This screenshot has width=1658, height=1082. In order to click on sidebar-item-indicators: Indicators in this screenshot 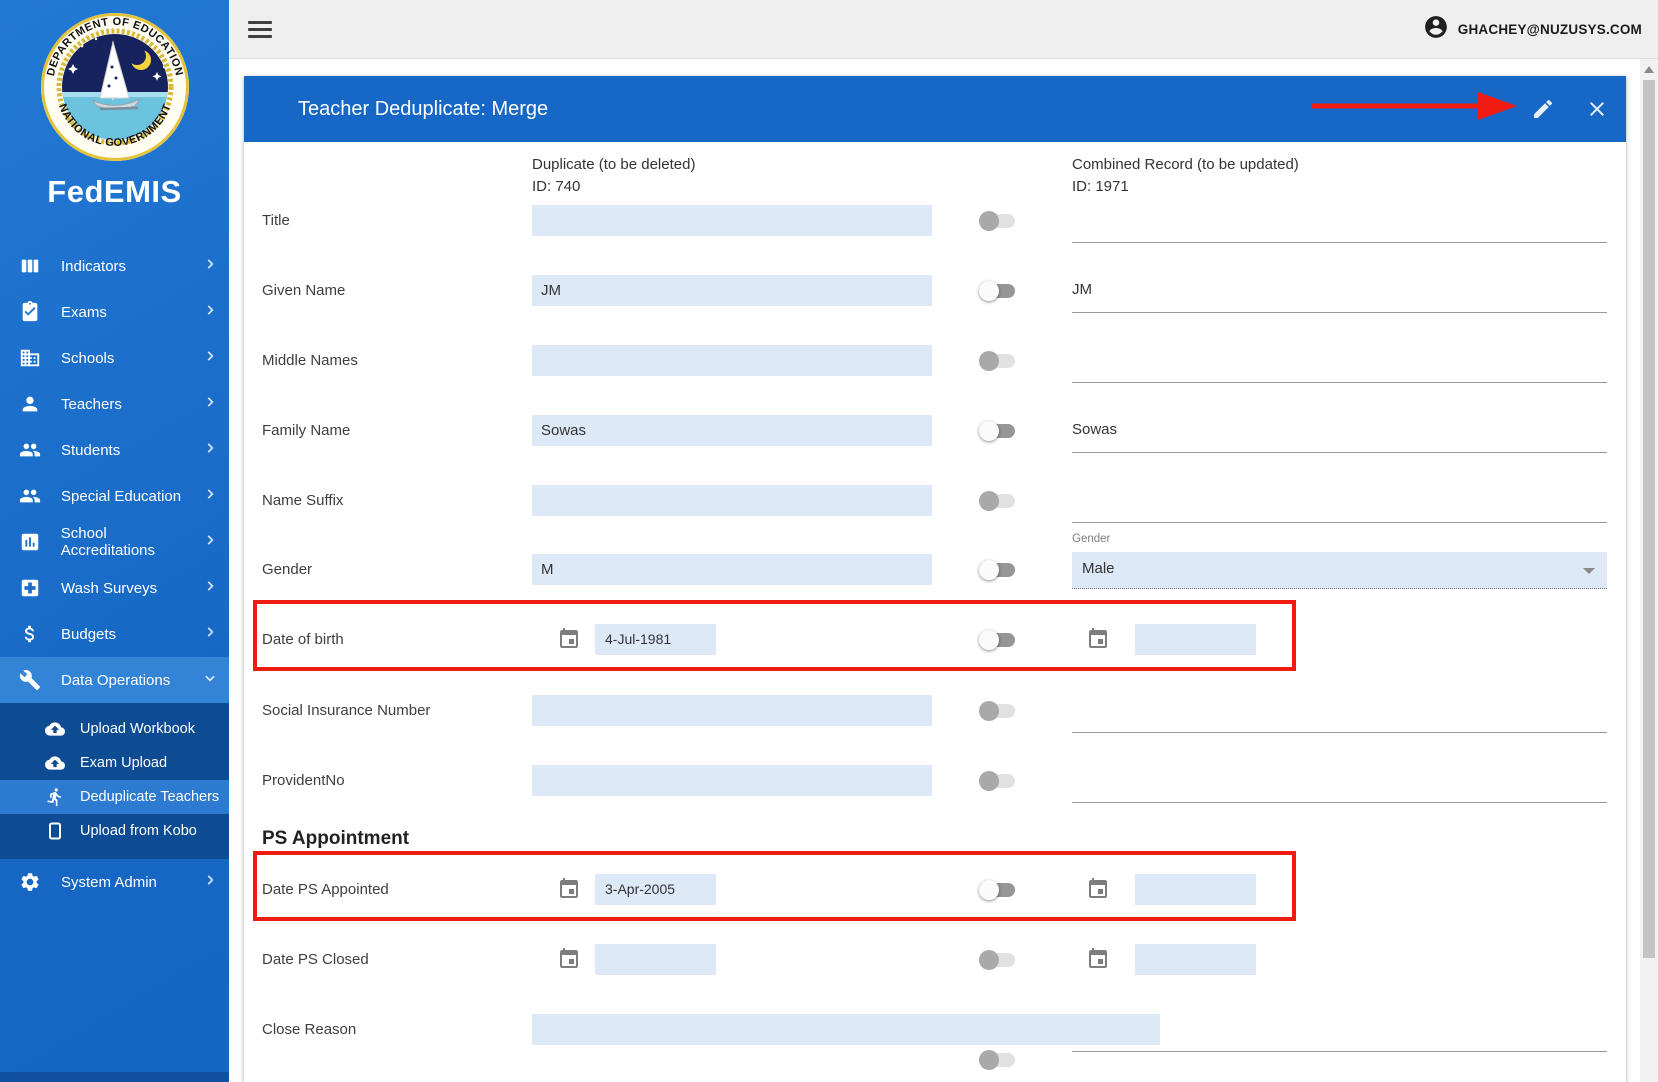, I will do `click(114, 266)`.